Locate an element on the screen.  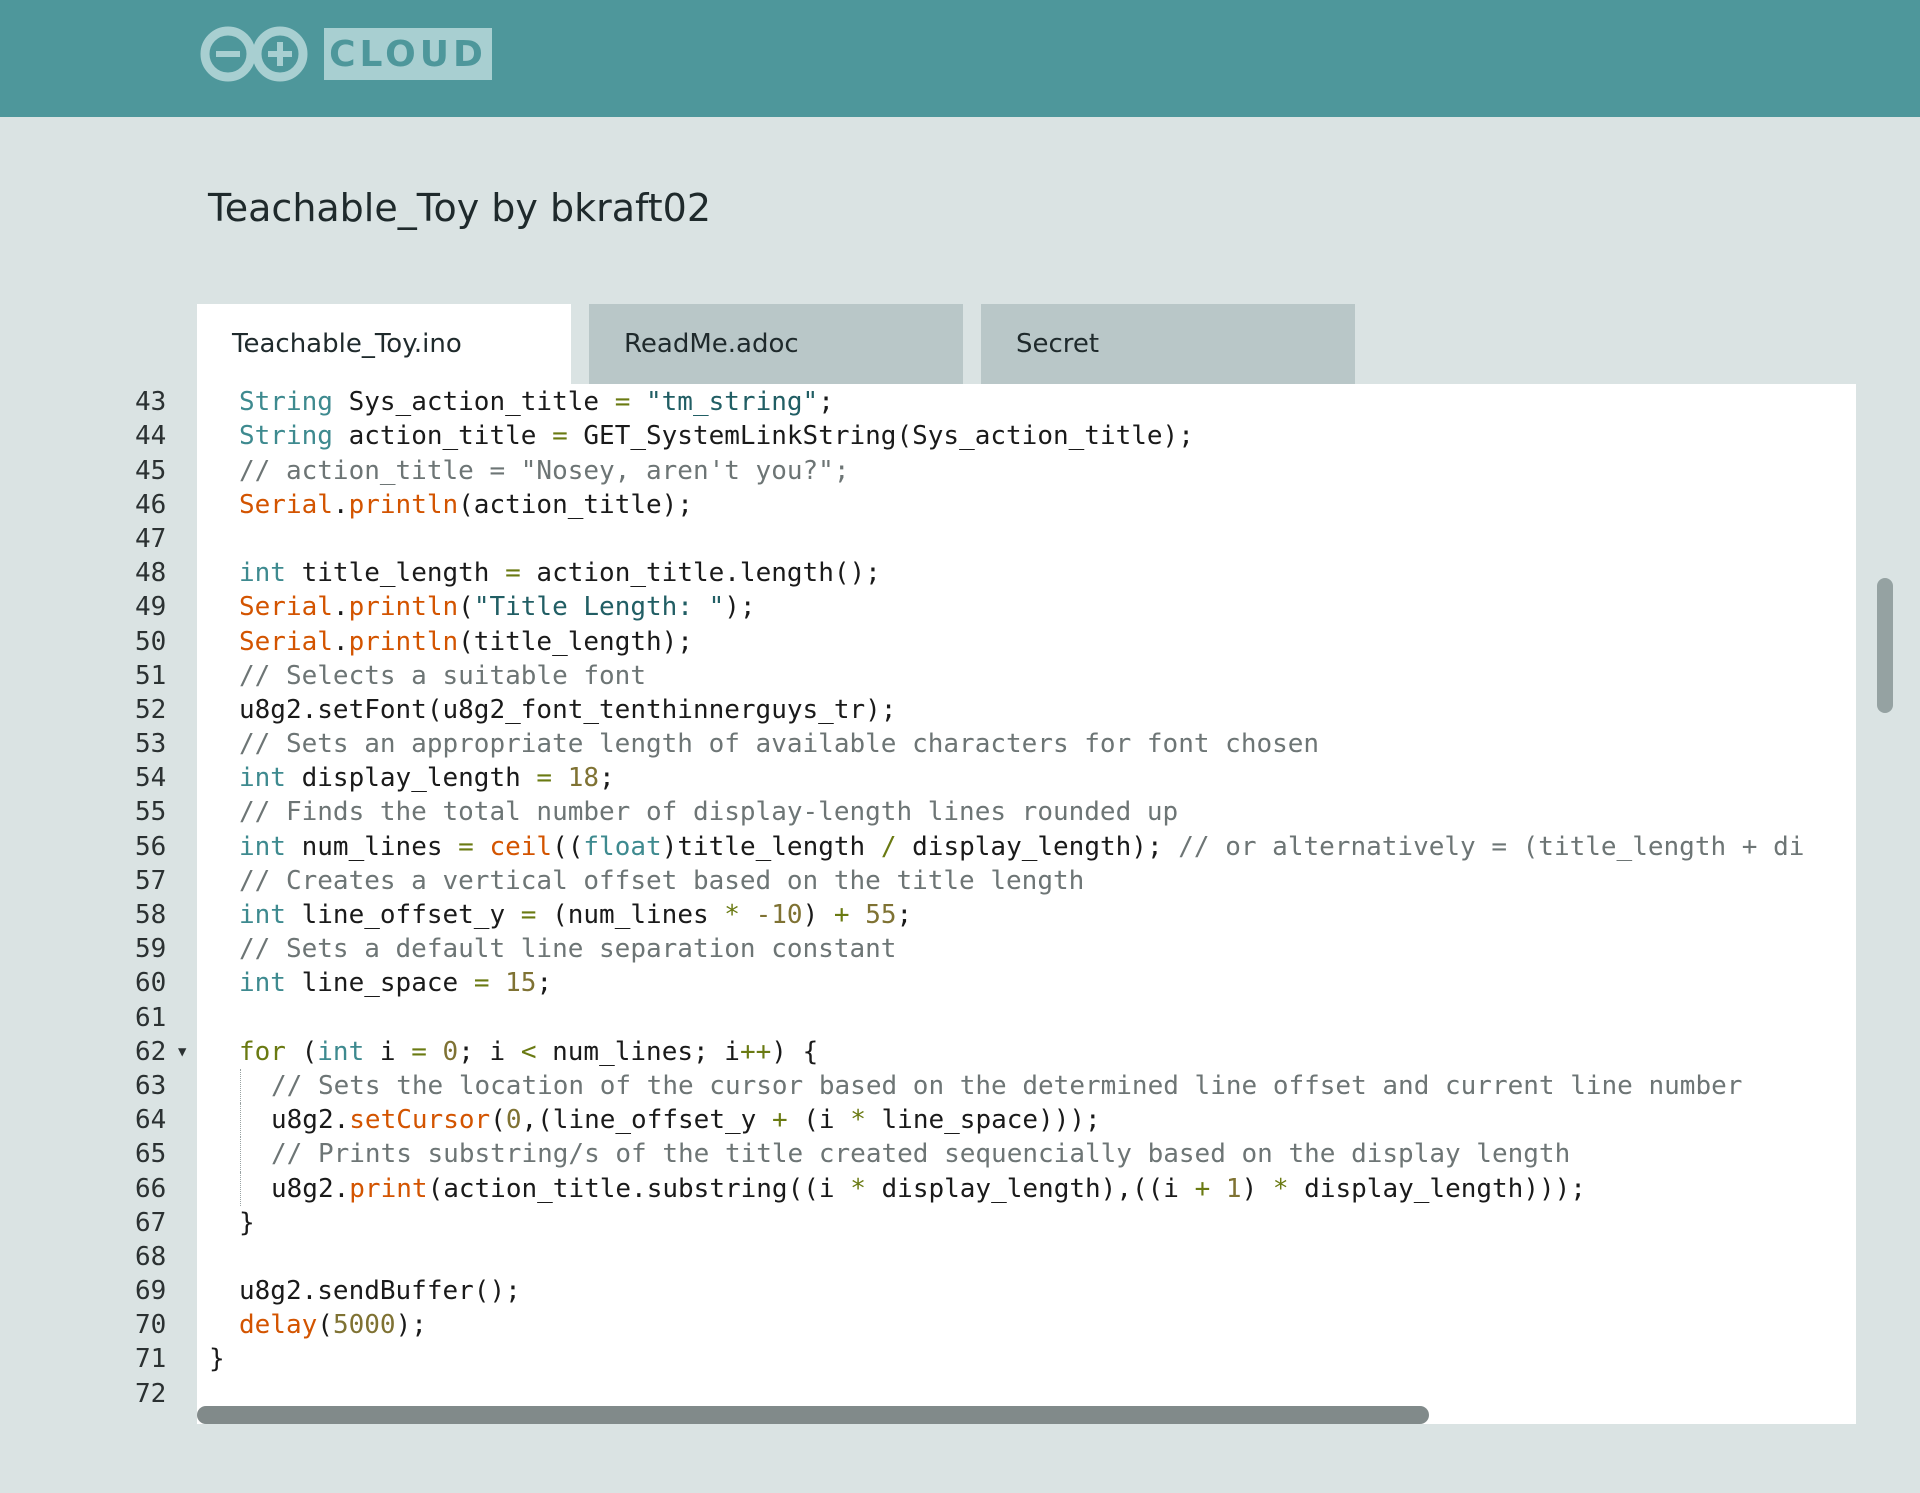
tab-teachable-toy-ino: Teachable_Toy.ino is located at coordinates (384, 344).